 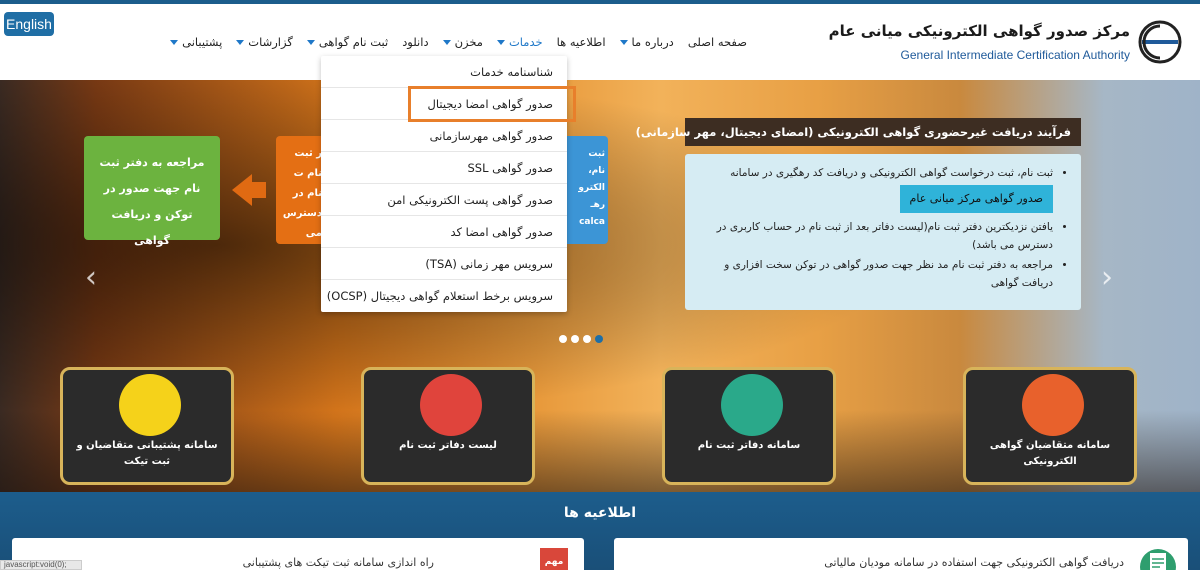 What do you see at coordinates (41, 565) in the screenshot?
I see `browser-status-bar: javascript:void(0);` at bounding box center [41, 565].